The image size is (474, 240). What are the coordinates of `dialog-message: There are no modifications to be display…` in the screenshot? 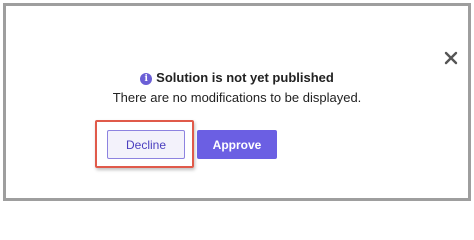 It's located at (237, 97).